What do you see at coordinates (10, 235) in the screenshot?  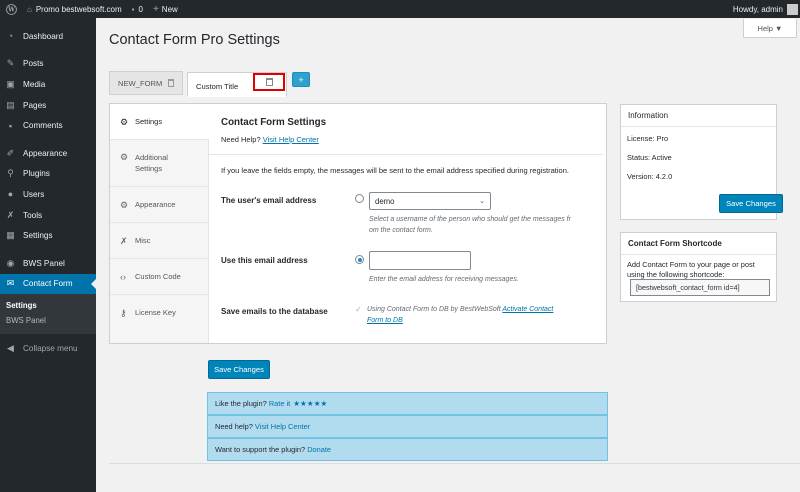 I see `settings-icon: ▦` at bounding box center [10, 235].